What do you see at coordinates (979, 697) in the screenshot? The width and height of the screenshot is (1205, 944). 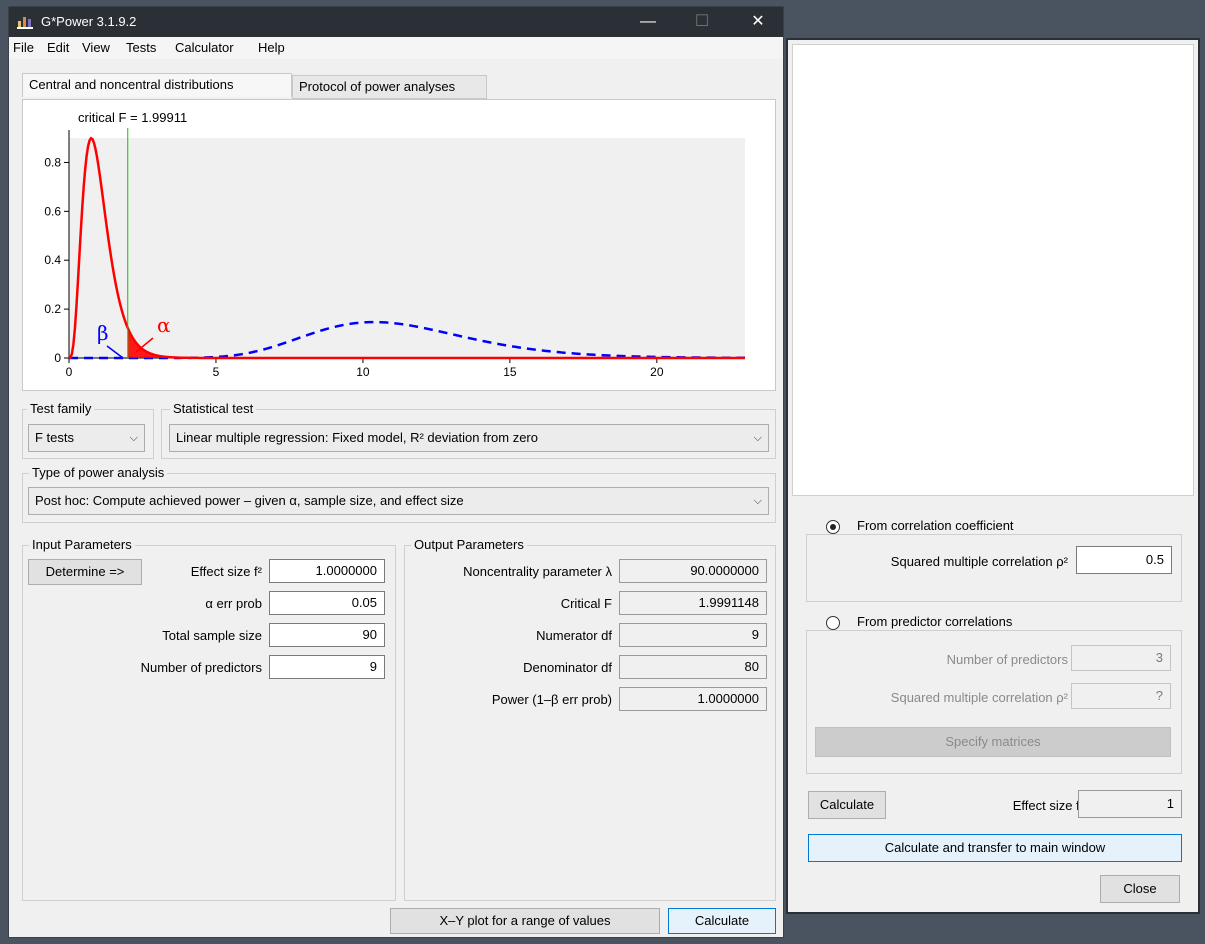 I see `pred-sq-label: Squared multiple correlation ρ²` at bounding box center [979, 697].